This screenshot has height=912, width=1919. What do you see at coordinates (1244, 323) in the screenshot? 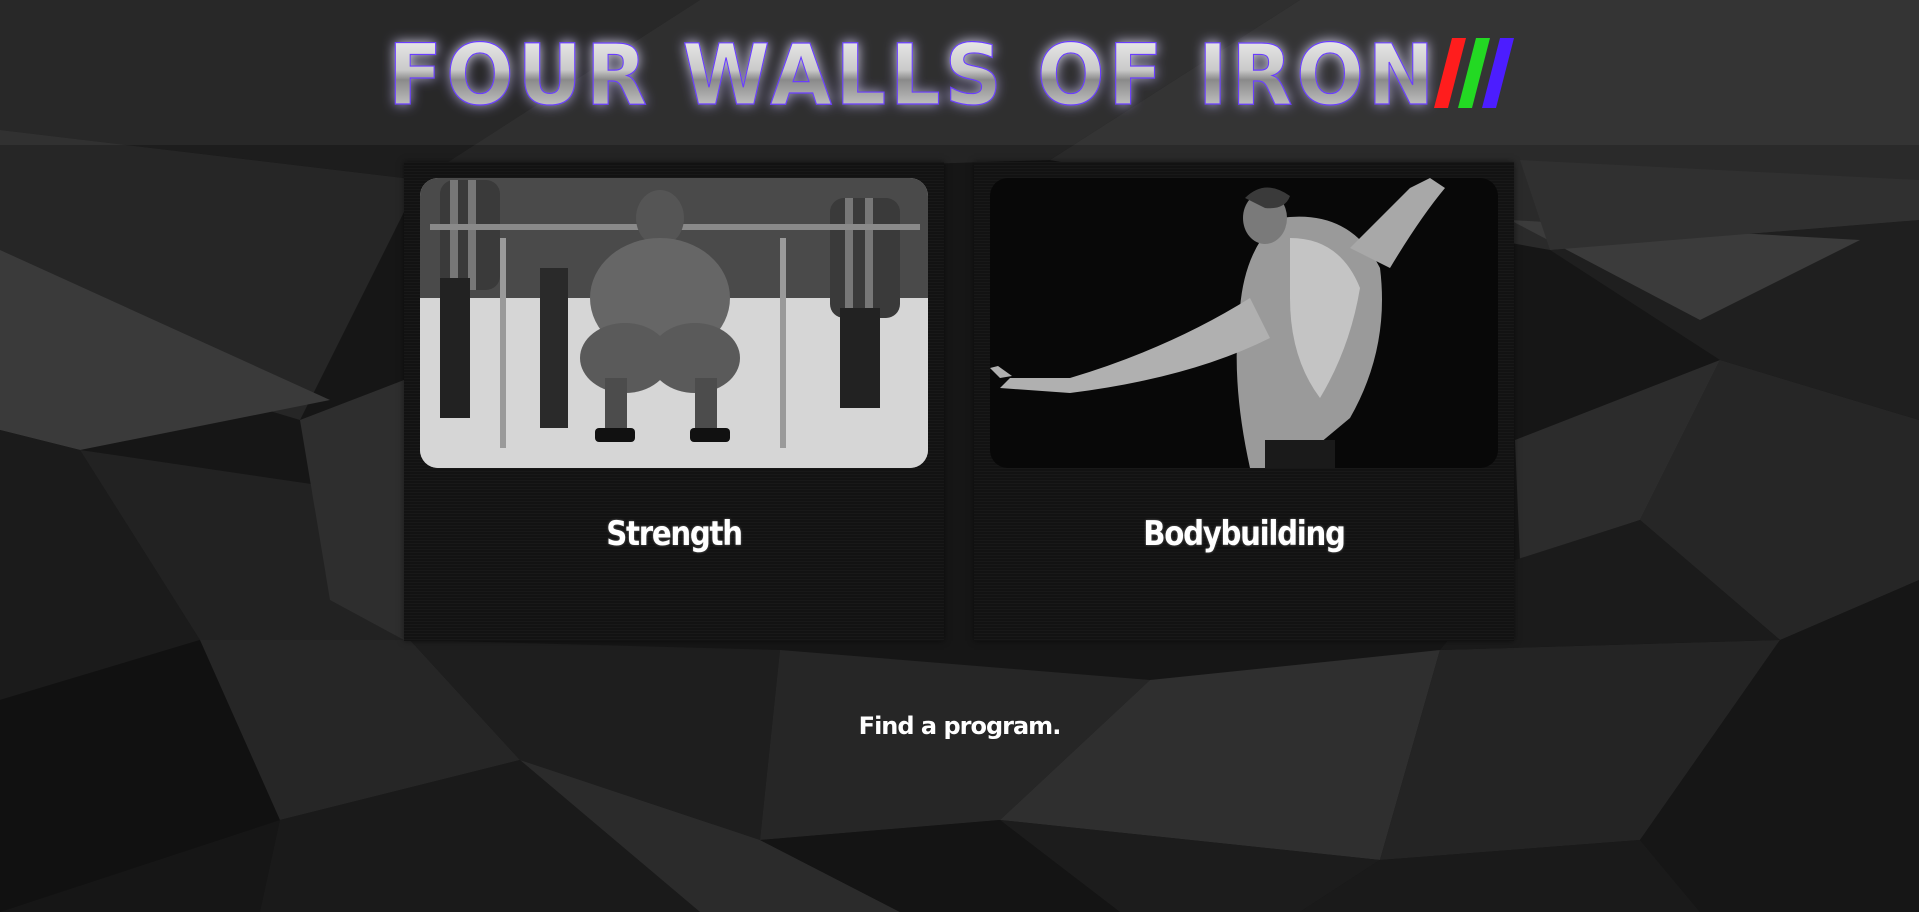
I see `bodybuilder-pose-photo` at bounding box center [1244, 323].